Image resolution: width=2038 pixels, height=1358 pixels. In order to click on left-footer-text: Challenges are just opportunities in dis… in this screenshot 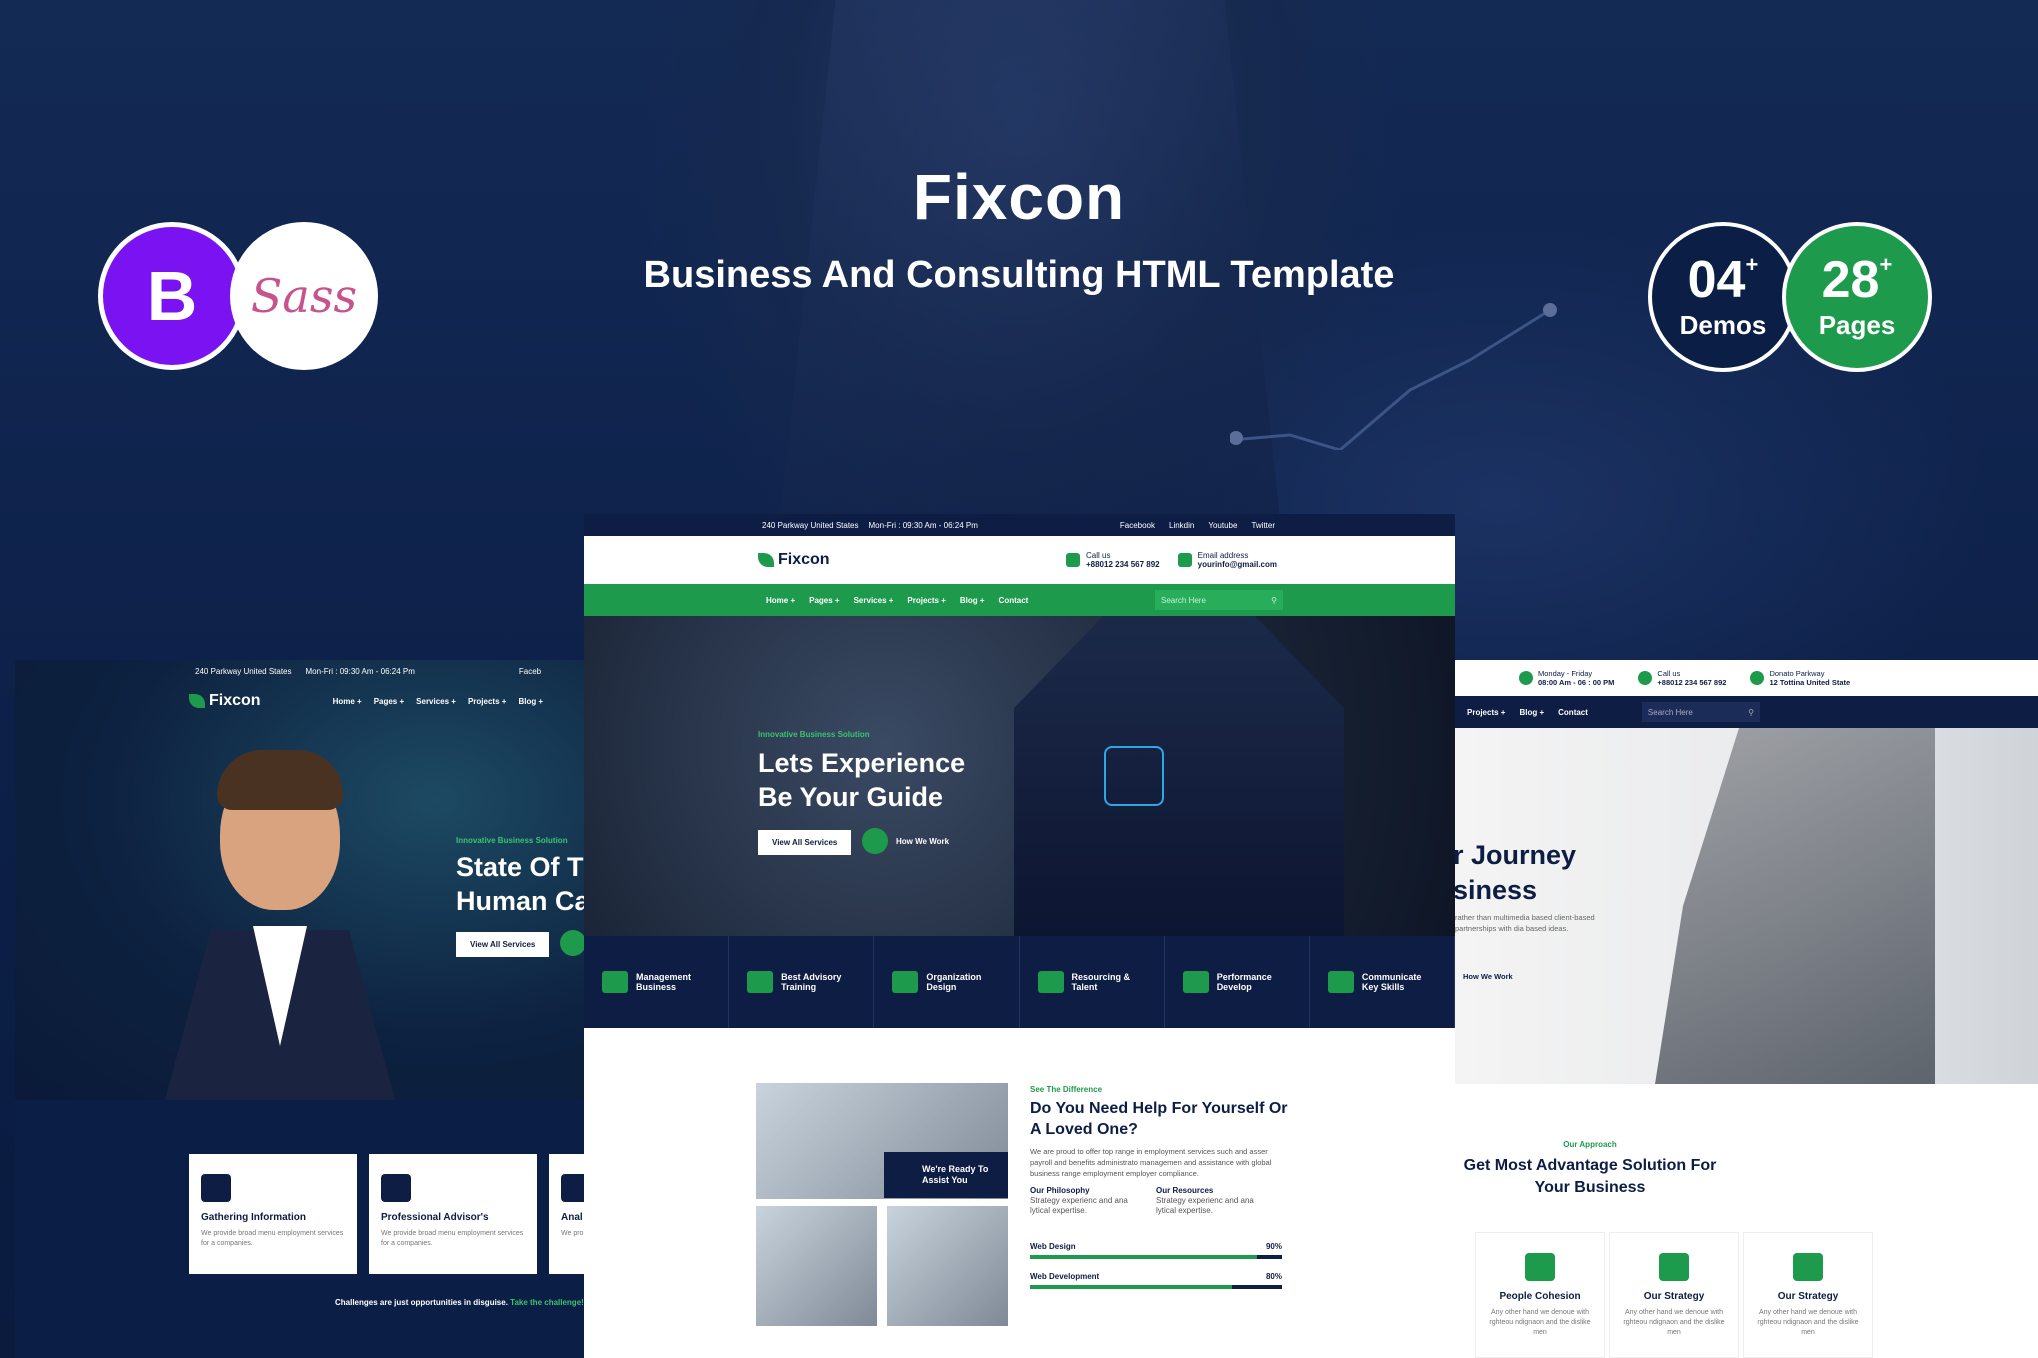, I will do `click(459, 1302)`.